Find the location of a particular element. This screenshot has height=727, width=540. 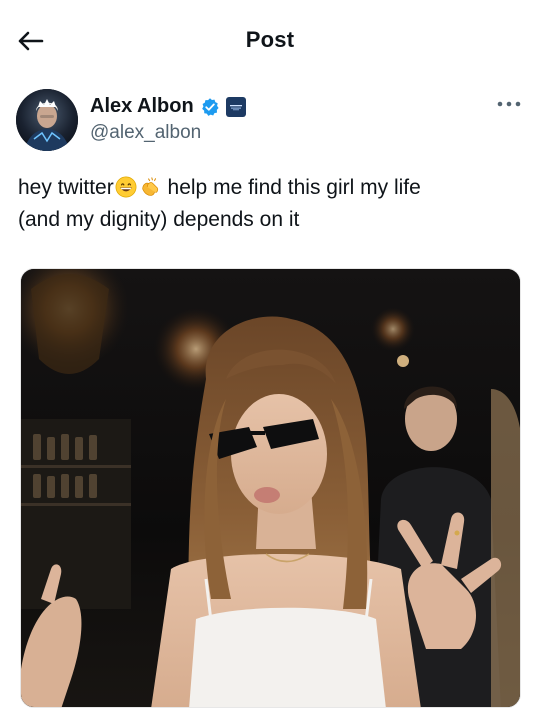

more-options-button is located at coordinates (509, 104).